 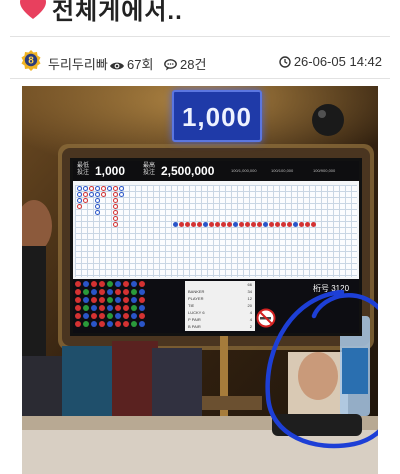 What do you see at coordinates (200, 78) in the screenshot?
I see `meta-divider` at bounding box center [200, 78].